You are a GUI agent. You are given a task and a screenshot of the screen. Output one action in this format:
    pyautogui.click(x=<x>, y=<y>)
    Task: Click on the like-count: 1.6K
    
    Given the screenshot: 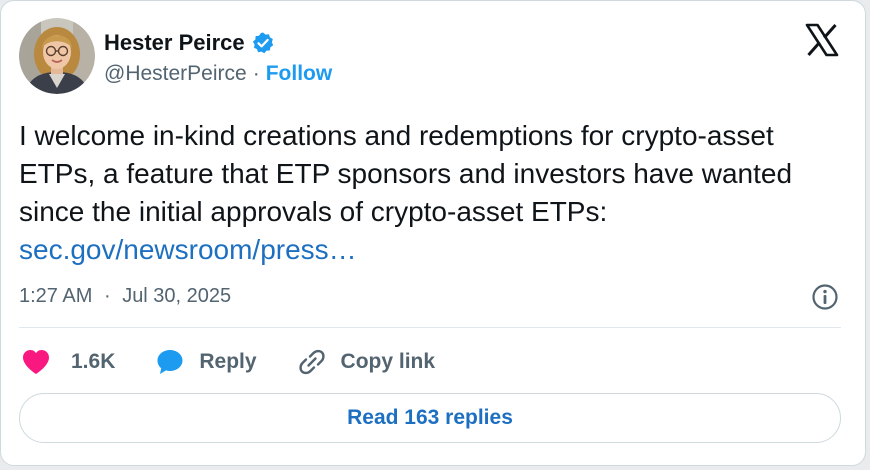 What is the action you would take?
    pyautogui.click(x=93, y=361)
    